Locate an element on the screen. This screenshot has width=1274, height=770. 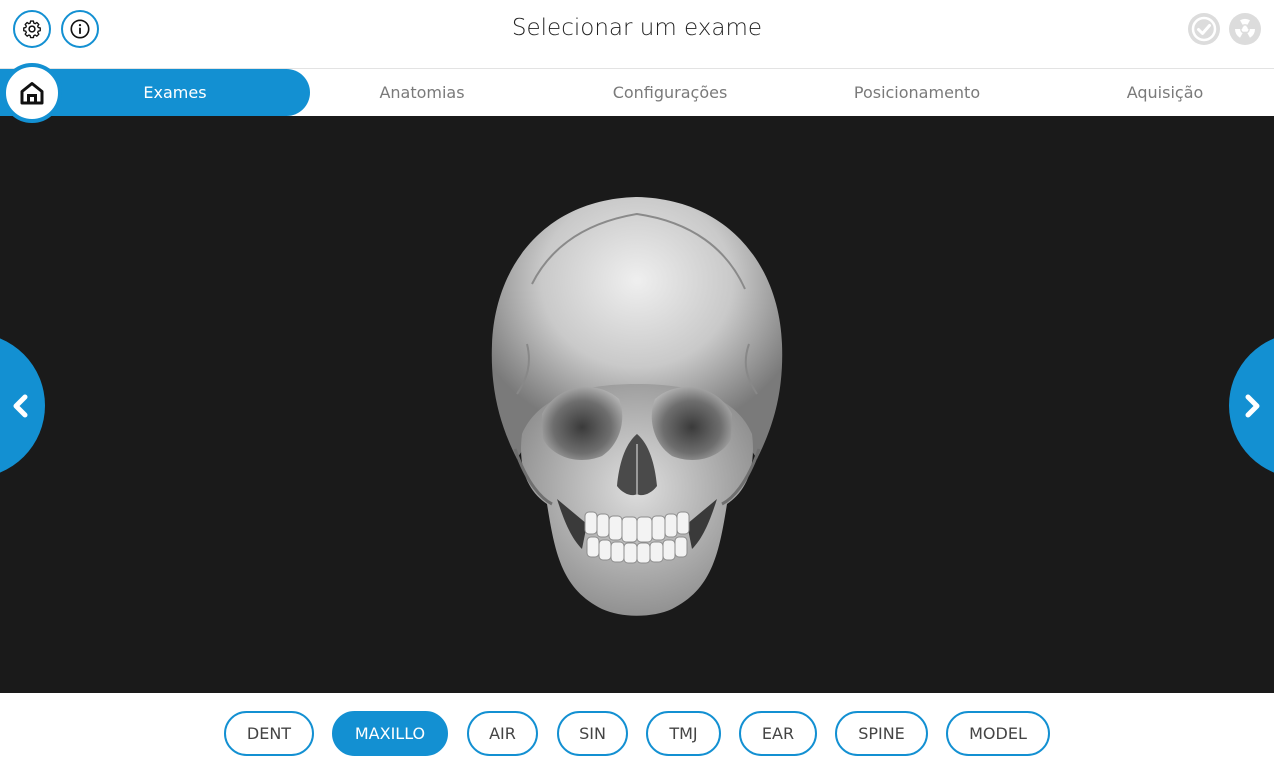
previous-button is located at coordinates (22, 405).